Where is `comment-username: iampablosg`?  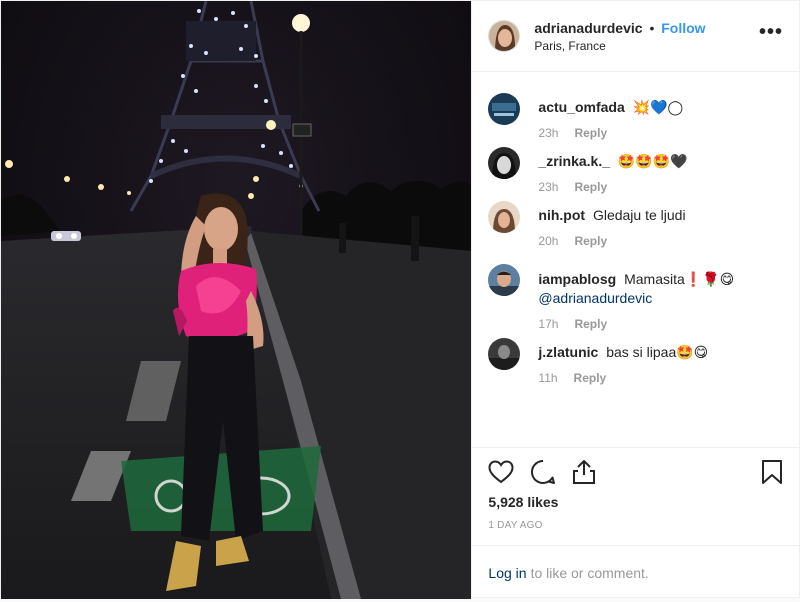
comment-username: iampablosg is located at coordinates (577, 279).